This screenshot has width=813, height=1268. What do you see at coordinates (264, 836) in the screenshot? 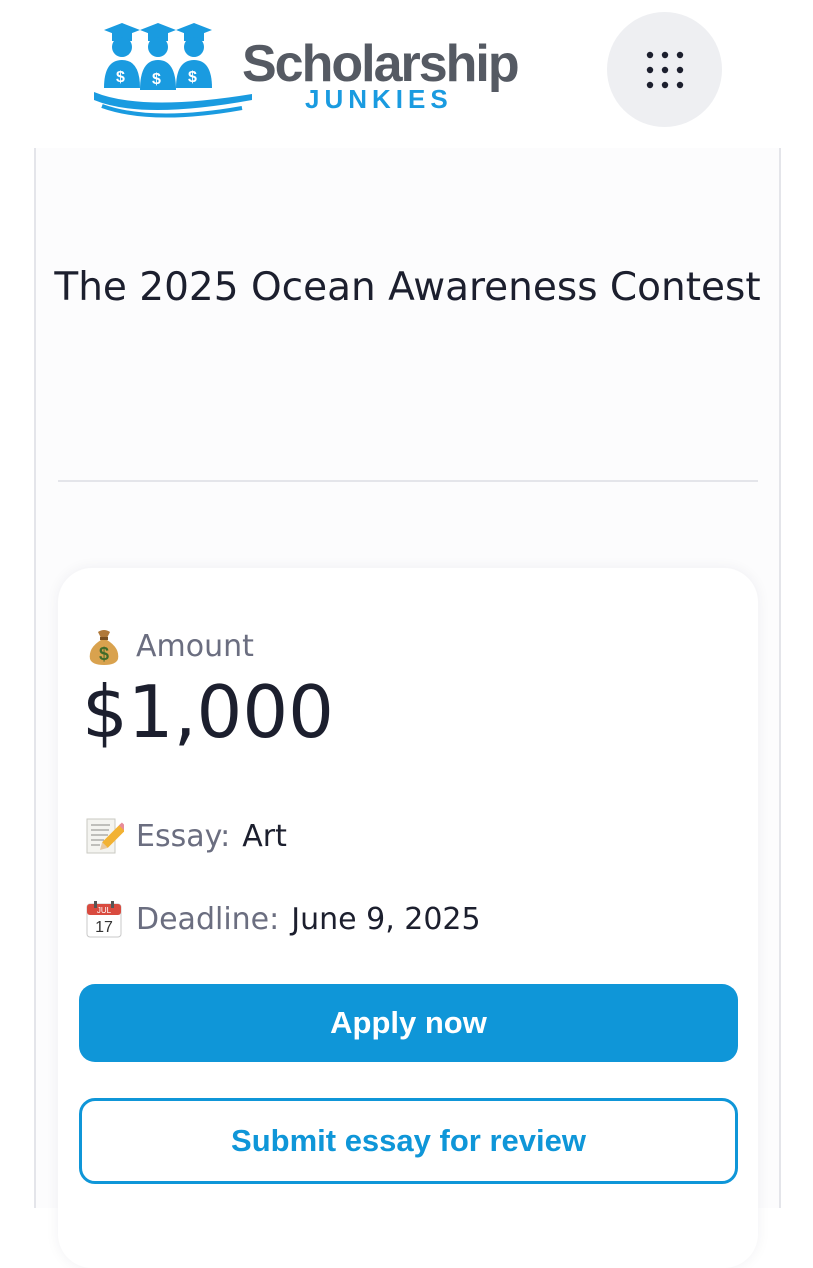
I see `essay-value: Art` at bounding box center [264, 836].